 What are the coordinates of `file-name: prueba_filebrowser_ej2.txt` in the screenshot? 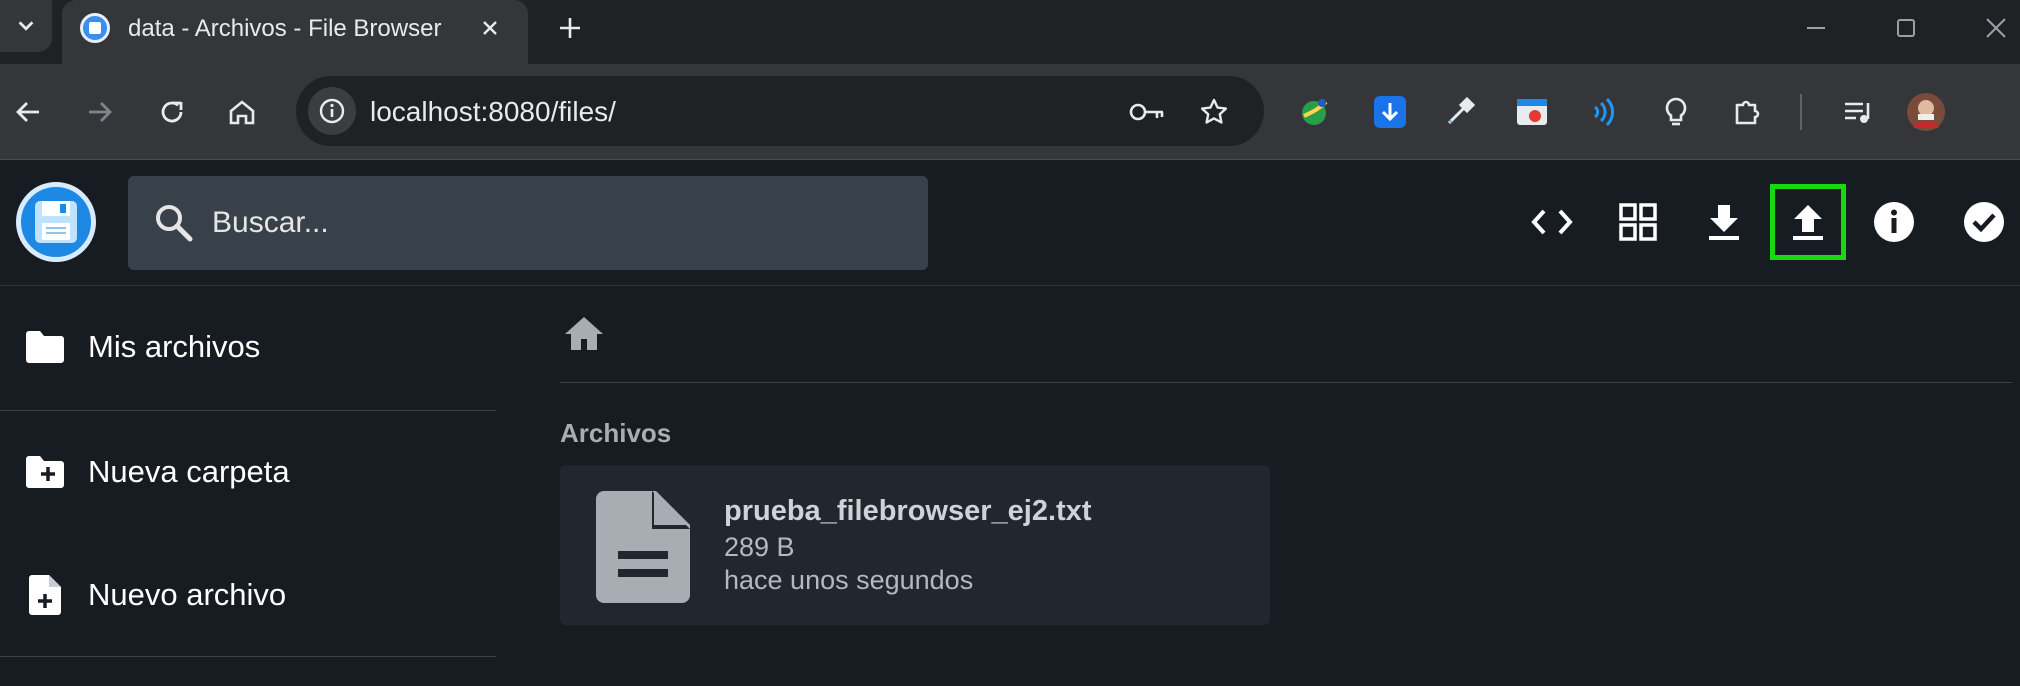 It's located at (908, 511).